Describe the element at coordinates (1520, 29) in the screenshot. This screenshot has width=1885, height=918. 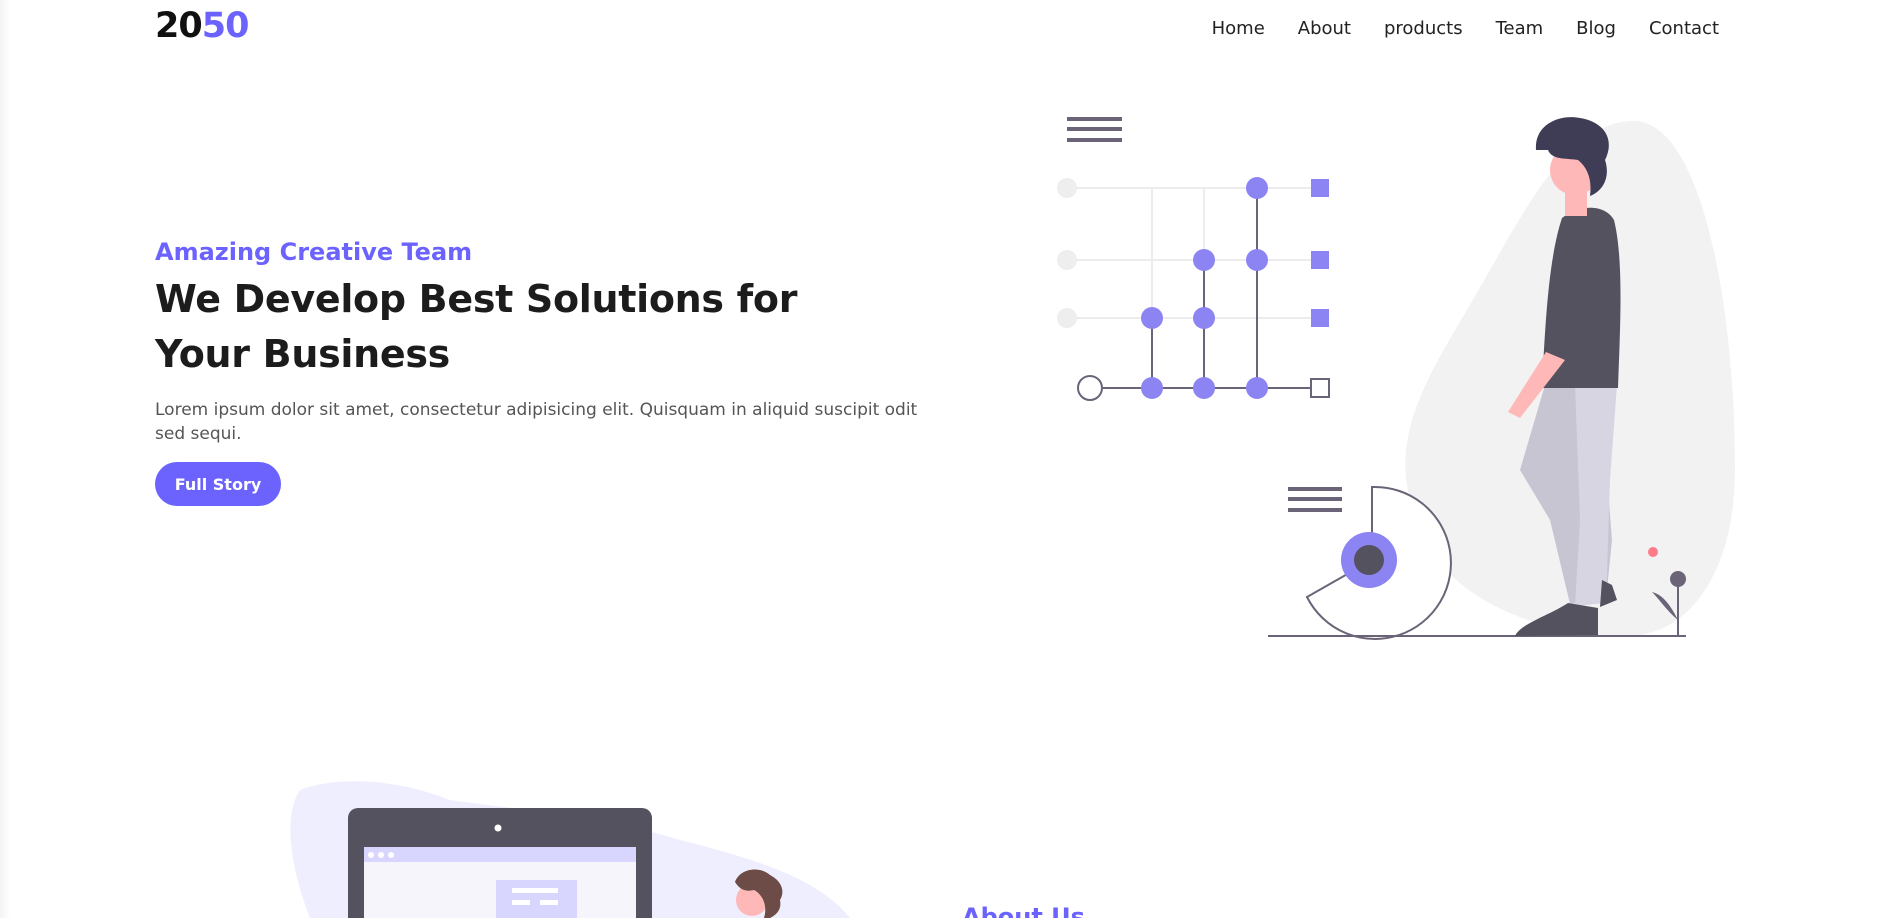
I see `nav-team: Team` at that location.